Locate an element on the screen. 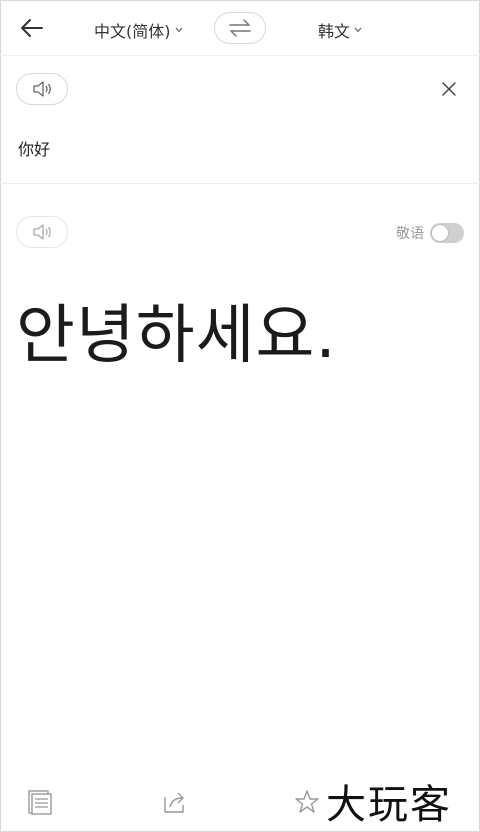  target-language-label: 韩文 is located at coordinates (334, 31).